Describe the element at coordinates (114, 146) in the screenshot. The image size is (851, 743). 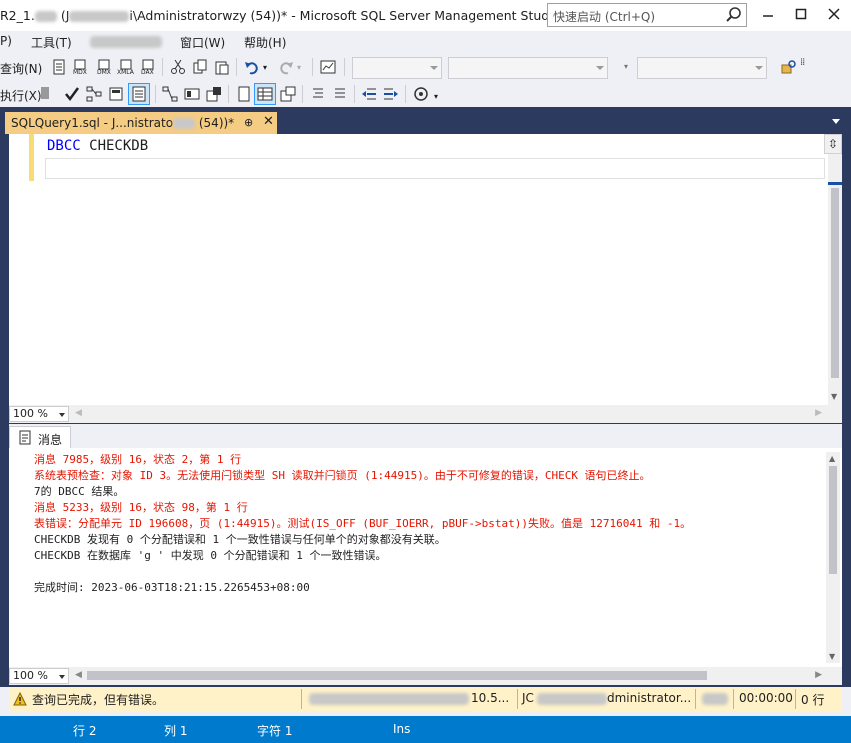
I see `editor-text: CHECKDB` at that location.